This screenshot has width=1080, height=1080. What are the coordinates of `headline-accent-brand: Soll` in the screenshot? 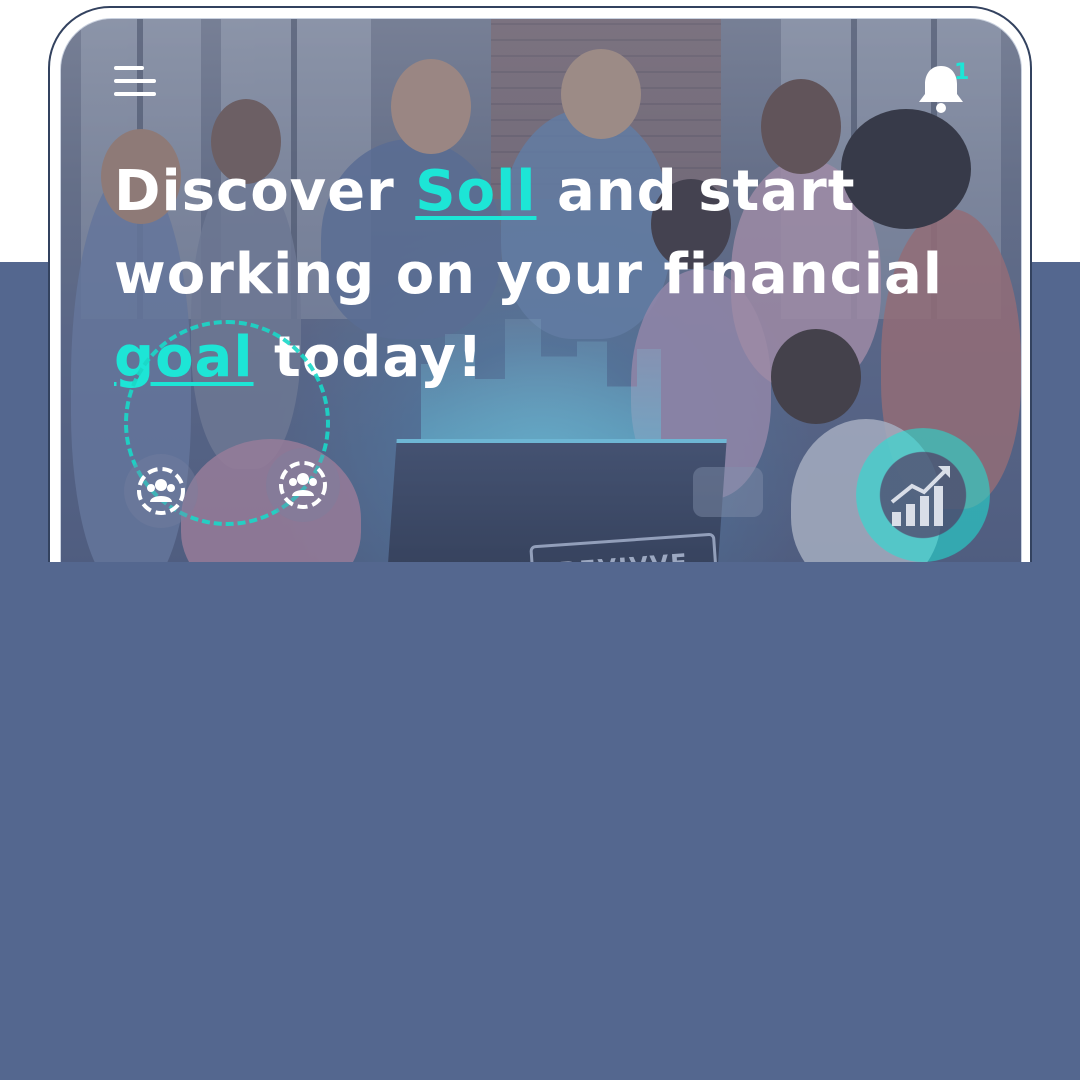 It's located at (476, 191).